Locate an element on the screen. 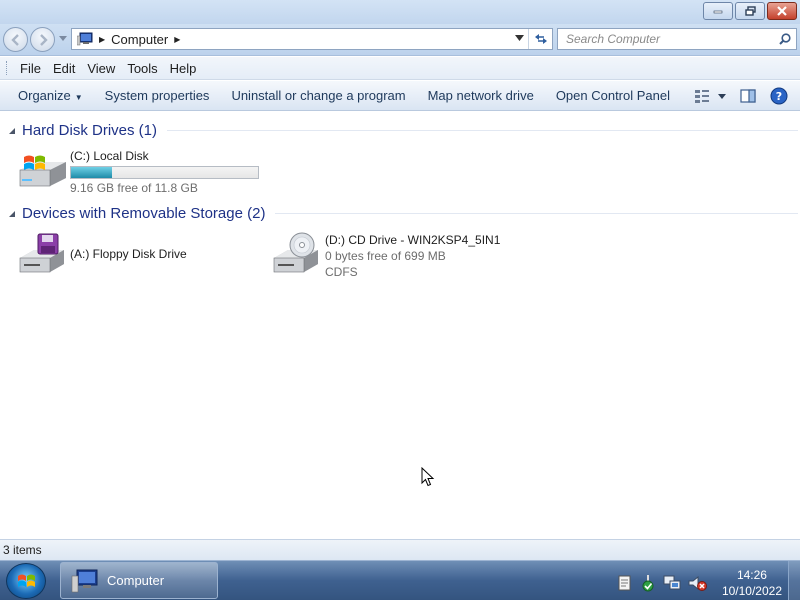 Image resolution: width=800 pixels, height=600 pixels. drive-c-free-space: 9.16 GB free of 11.8 GB is located at coordinates (134, 188).